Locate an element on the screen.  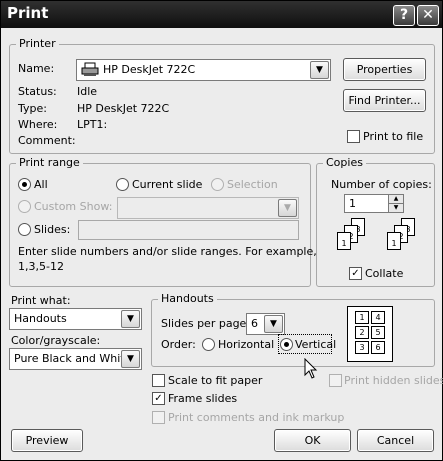
selection-label: Selection is located at coordinates (252, 184).